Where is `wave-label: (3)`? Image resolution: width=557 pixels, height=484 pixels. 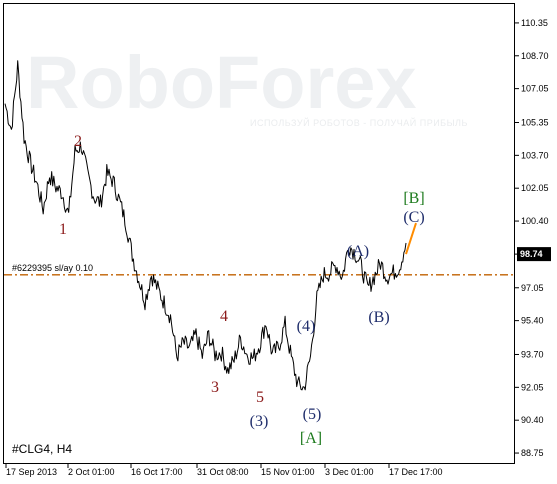 wave-label: (3) is located at coordinates (259, 421).